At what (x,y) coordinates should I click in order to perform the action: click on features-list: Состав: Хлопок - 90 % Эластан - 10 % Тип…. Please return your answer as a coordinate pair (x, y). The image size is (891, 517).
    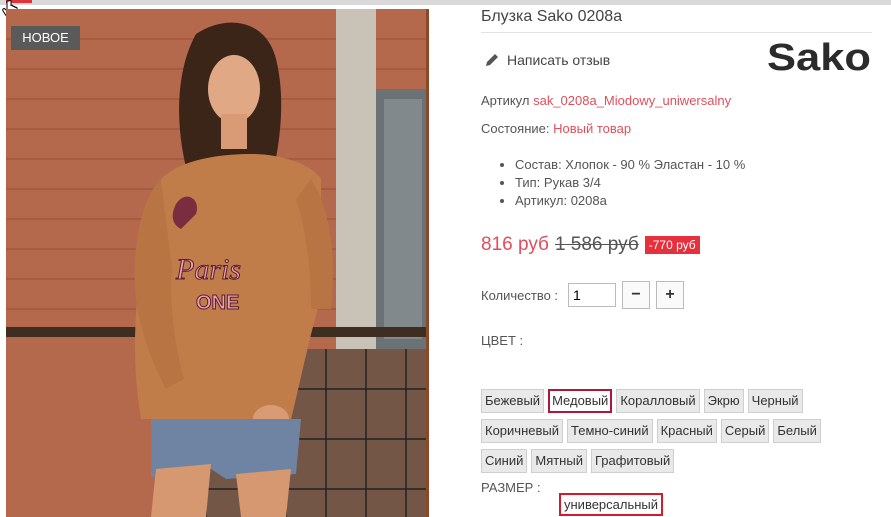
    Looking at the image, I should click on (613, 183).